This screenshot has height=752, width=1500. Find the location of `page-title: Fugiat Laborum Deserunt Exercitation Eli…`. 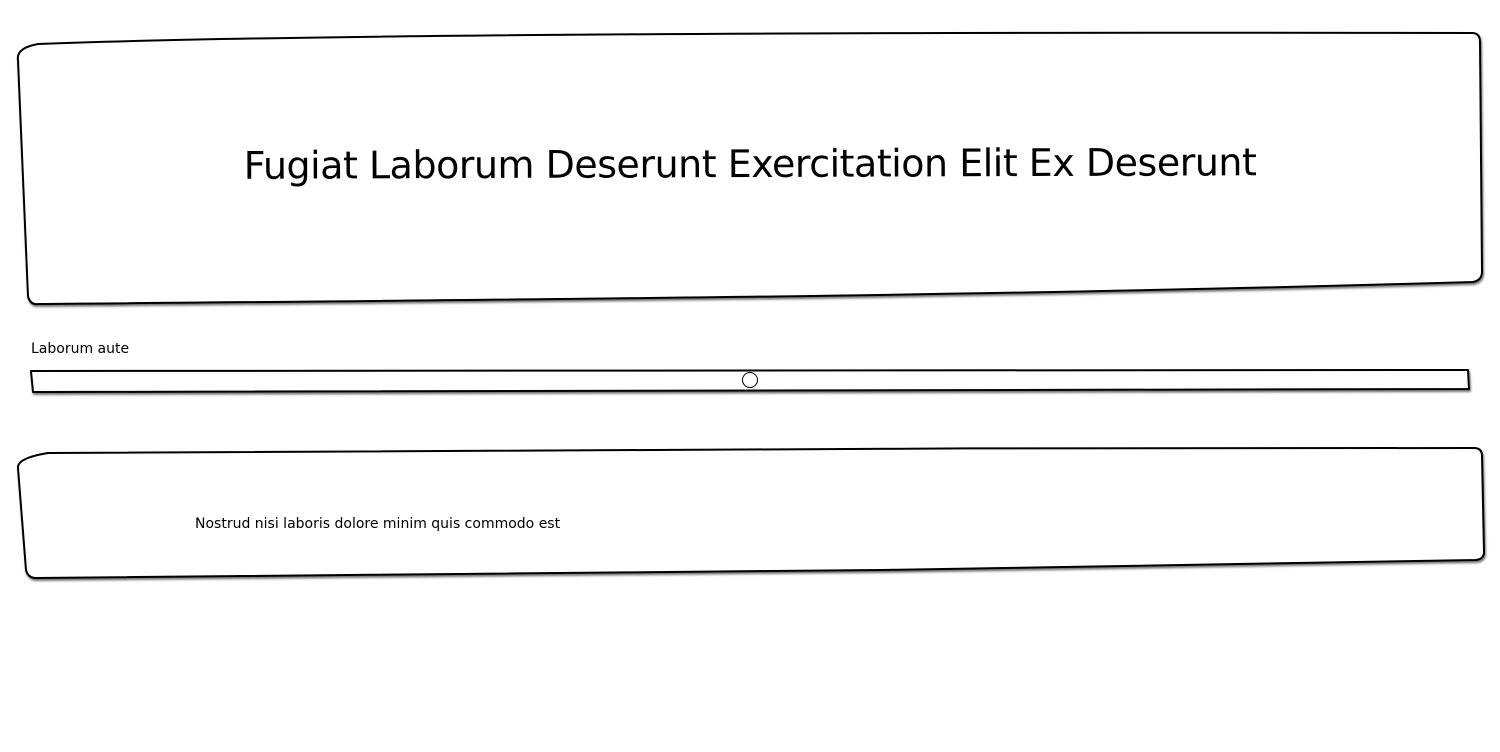

page-title: Fugiat Laborum Deserunt Exercitation Eli… is located at coordinates (750, 164).